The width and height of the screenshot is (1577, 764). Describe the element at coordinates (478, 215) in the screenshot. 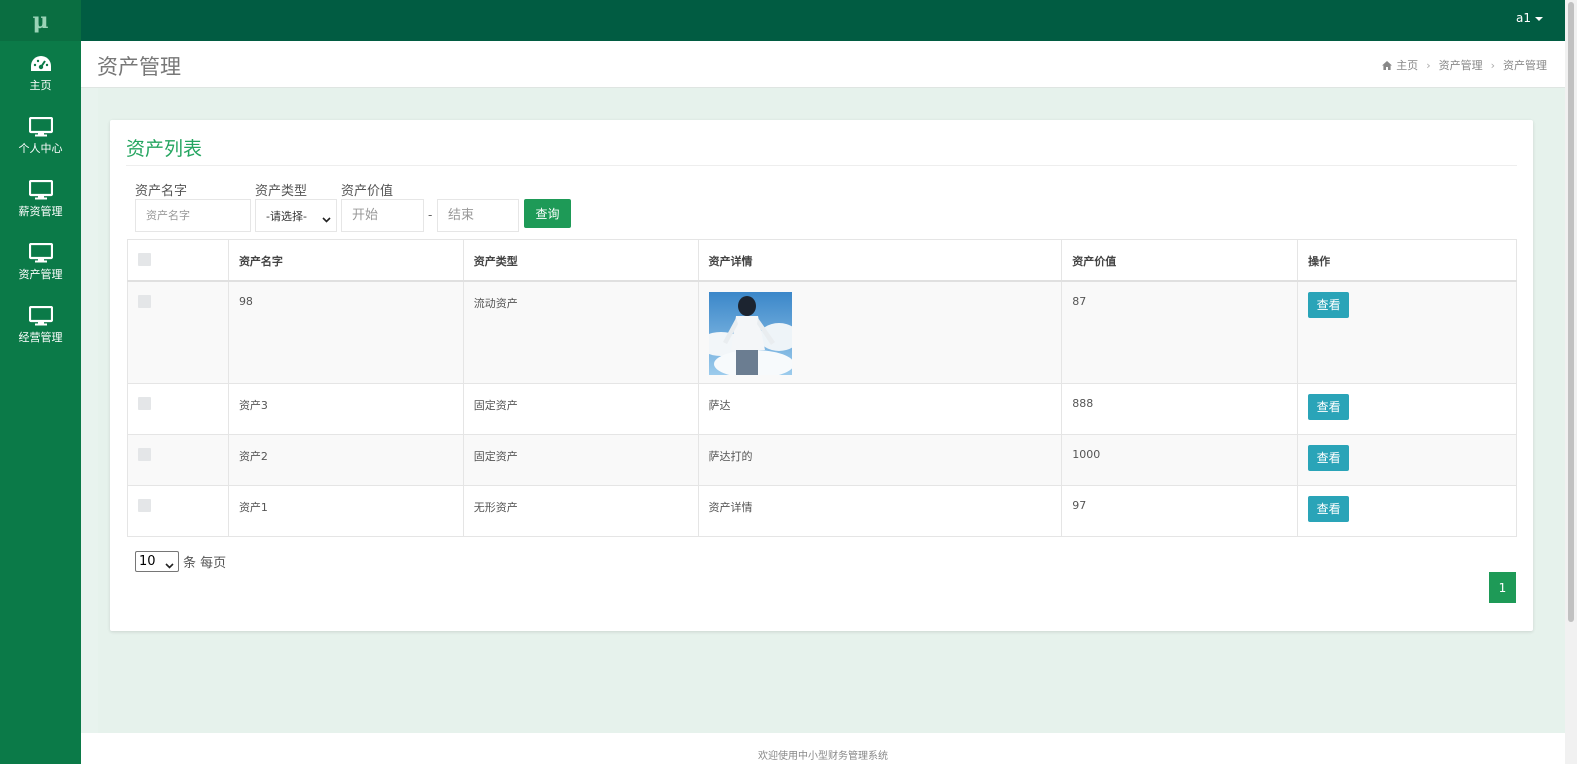

I see `value-end-input` at that location.